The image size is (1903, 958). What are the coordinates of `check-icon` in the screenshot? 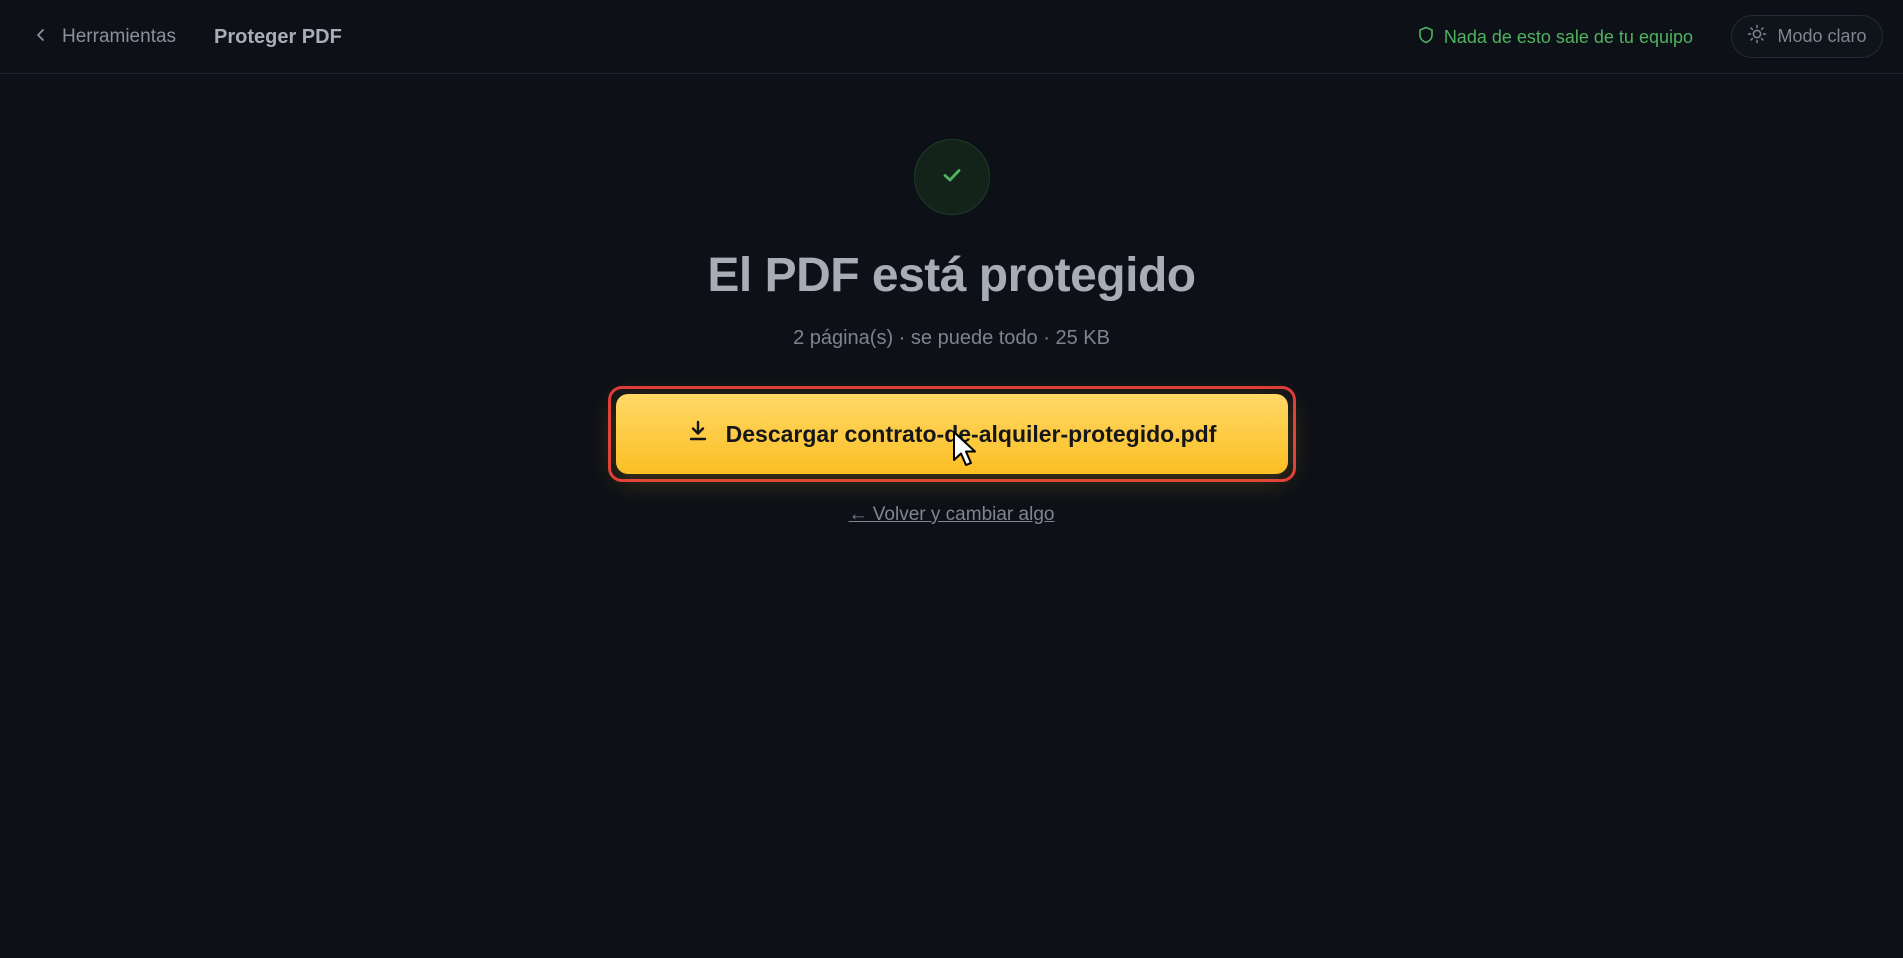 It's located at (952, 177).